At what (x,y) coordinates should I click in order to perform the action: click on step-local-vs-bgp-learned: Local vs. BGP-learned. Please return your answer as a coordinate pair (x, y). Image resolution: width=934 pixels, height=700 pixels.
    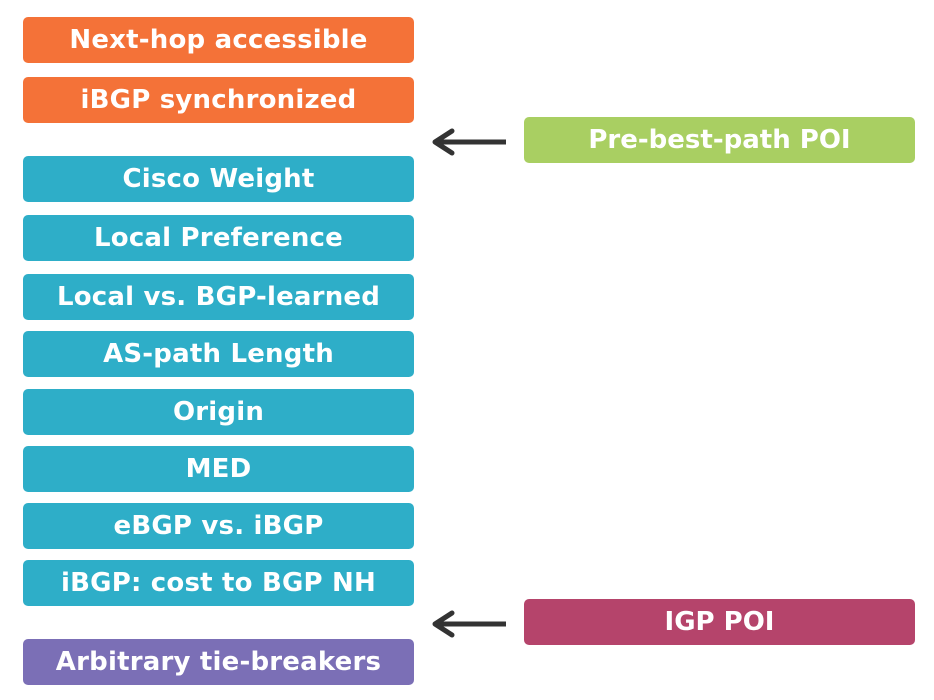
    Looking at the image, I should click on (218, 297).